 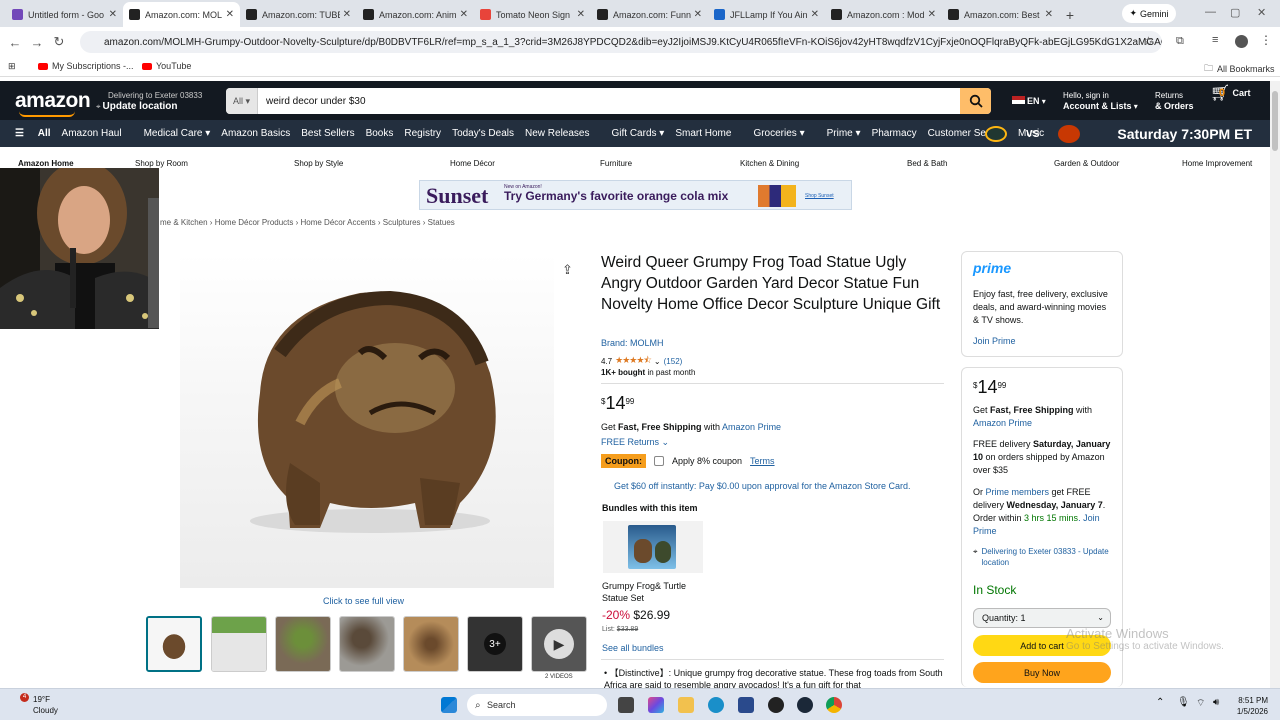 What do you see at coordinates (1183, 702) in the screenshot?
I see `microphone-icon: 🎙︎` at bounding box center [1183, 702].